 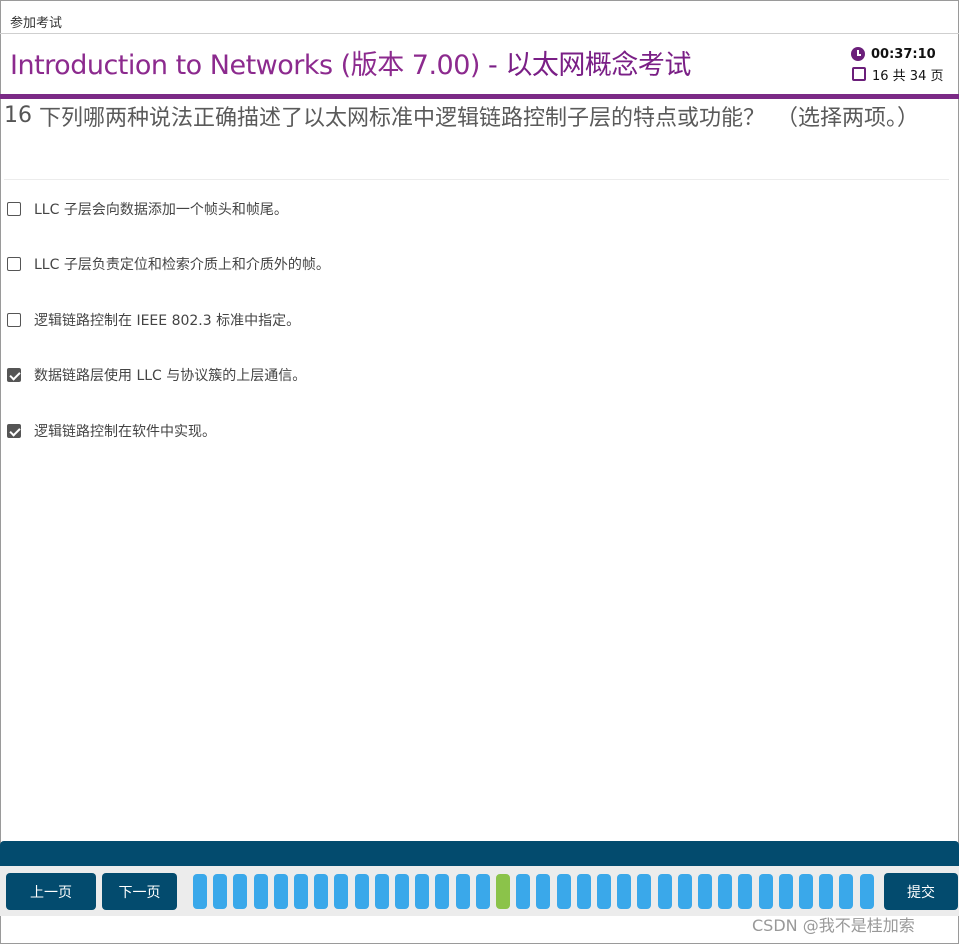 I want to click on clock-icon, so click(x=858, y=54).